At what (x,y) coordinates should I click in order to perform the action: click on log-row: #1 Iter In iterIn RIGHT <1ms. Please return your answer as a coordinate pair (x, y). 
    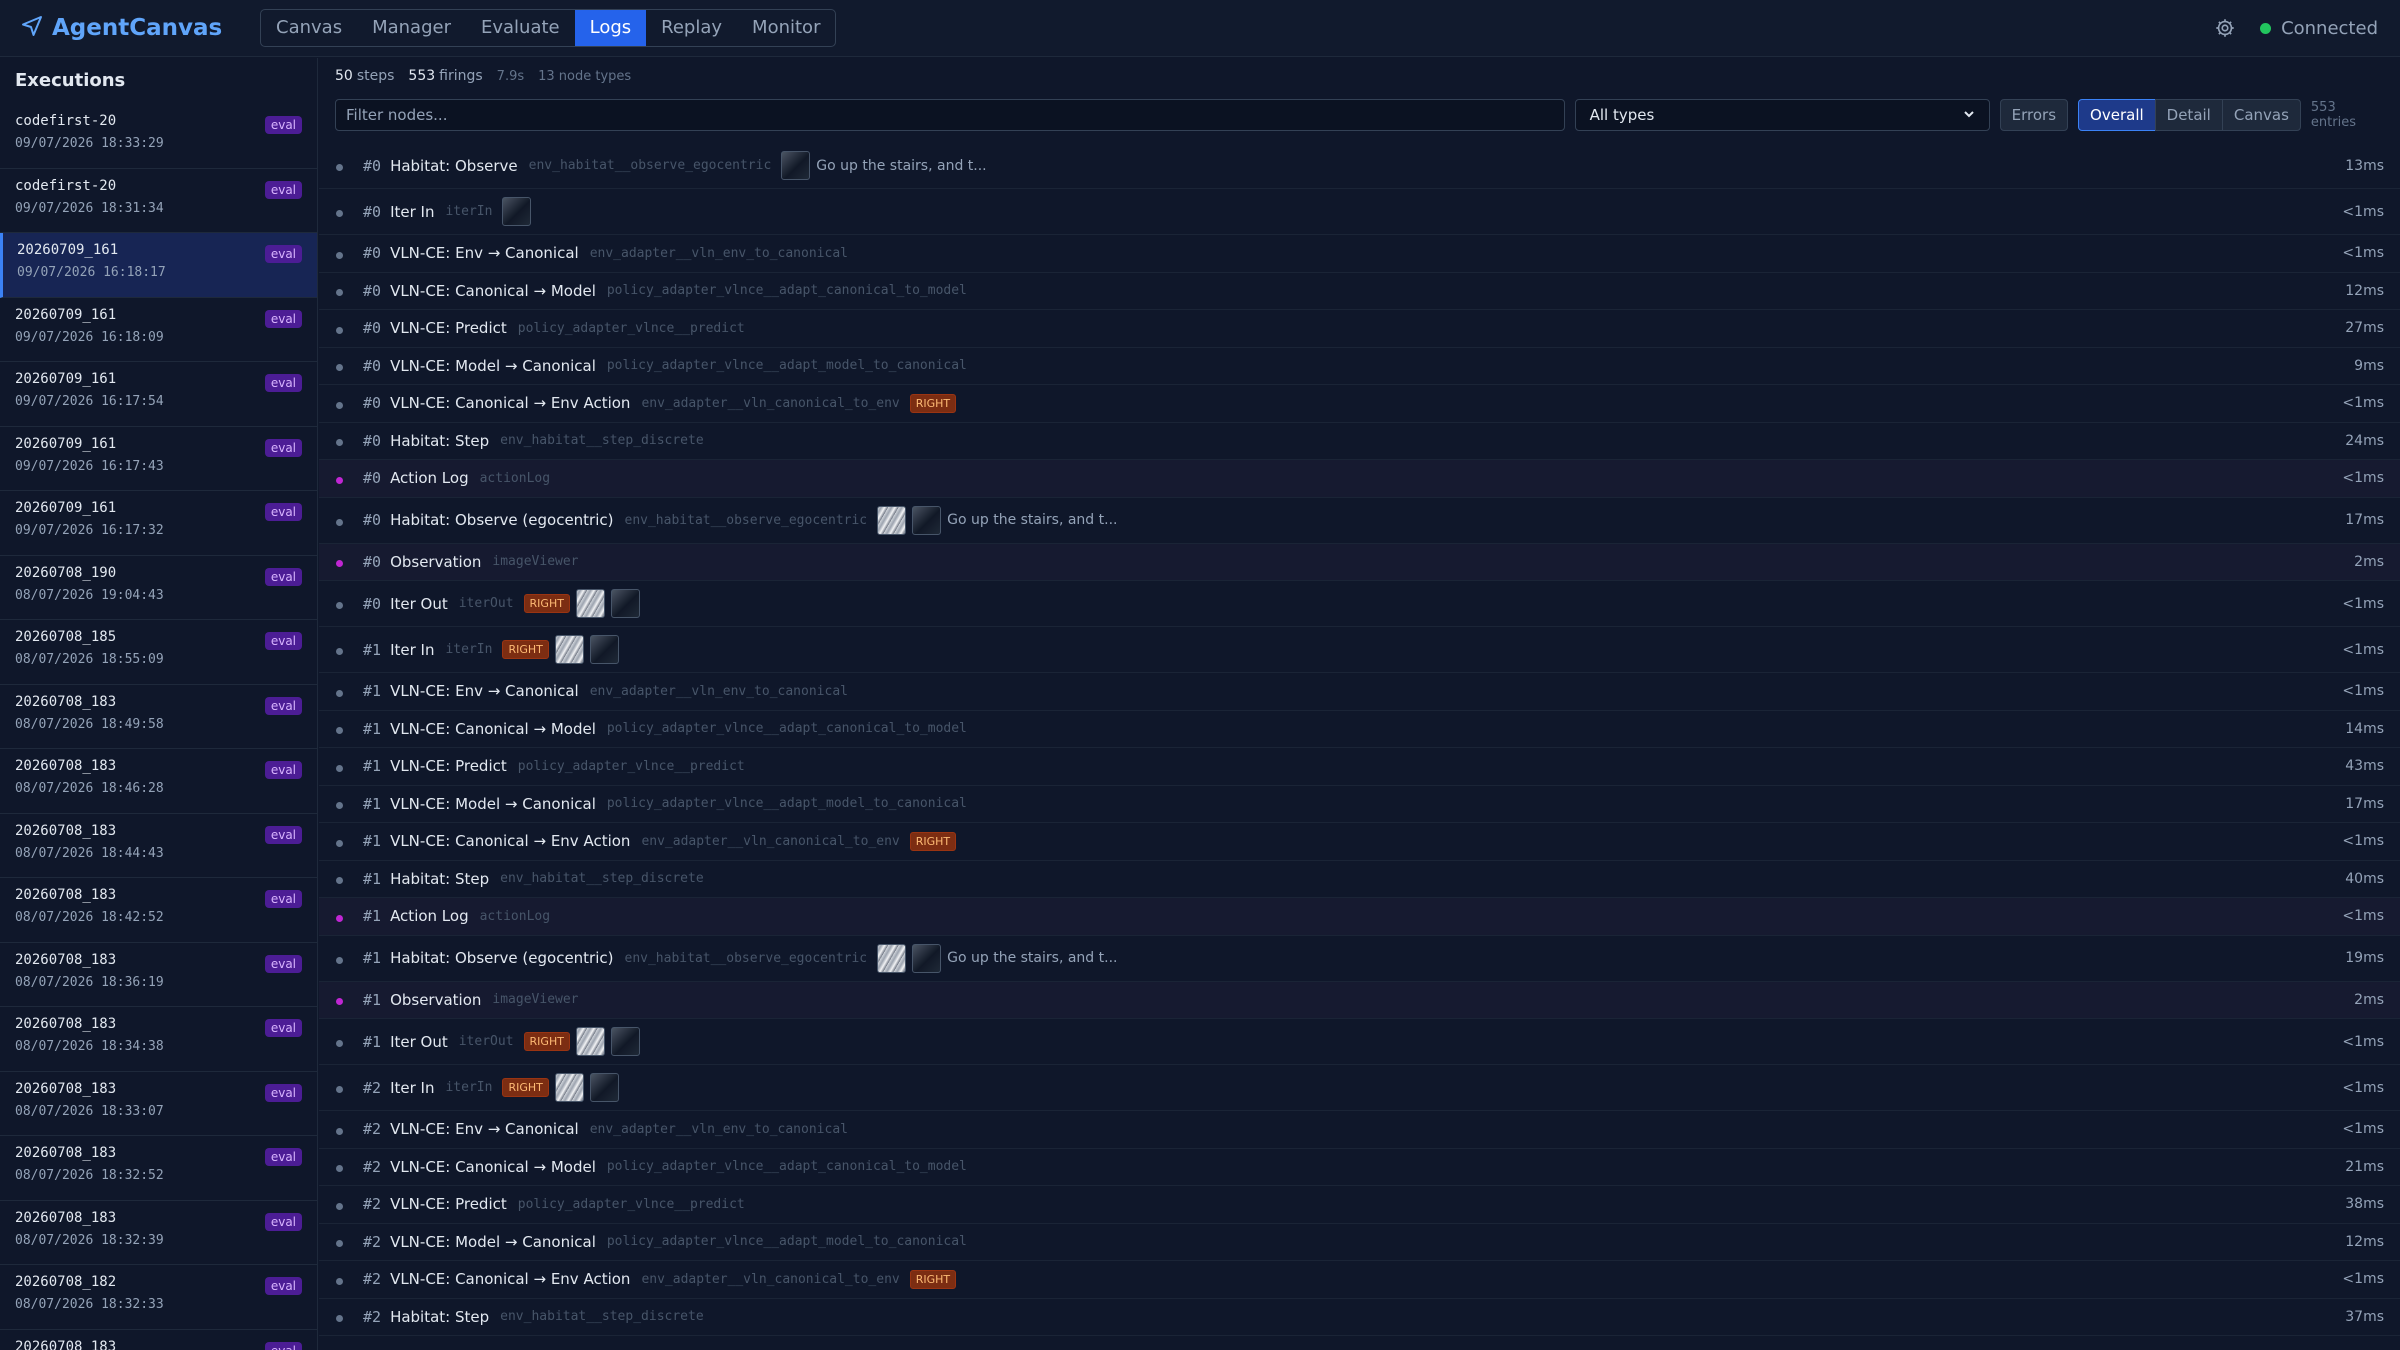
    Looking at the image, I should click on (1359, 650).